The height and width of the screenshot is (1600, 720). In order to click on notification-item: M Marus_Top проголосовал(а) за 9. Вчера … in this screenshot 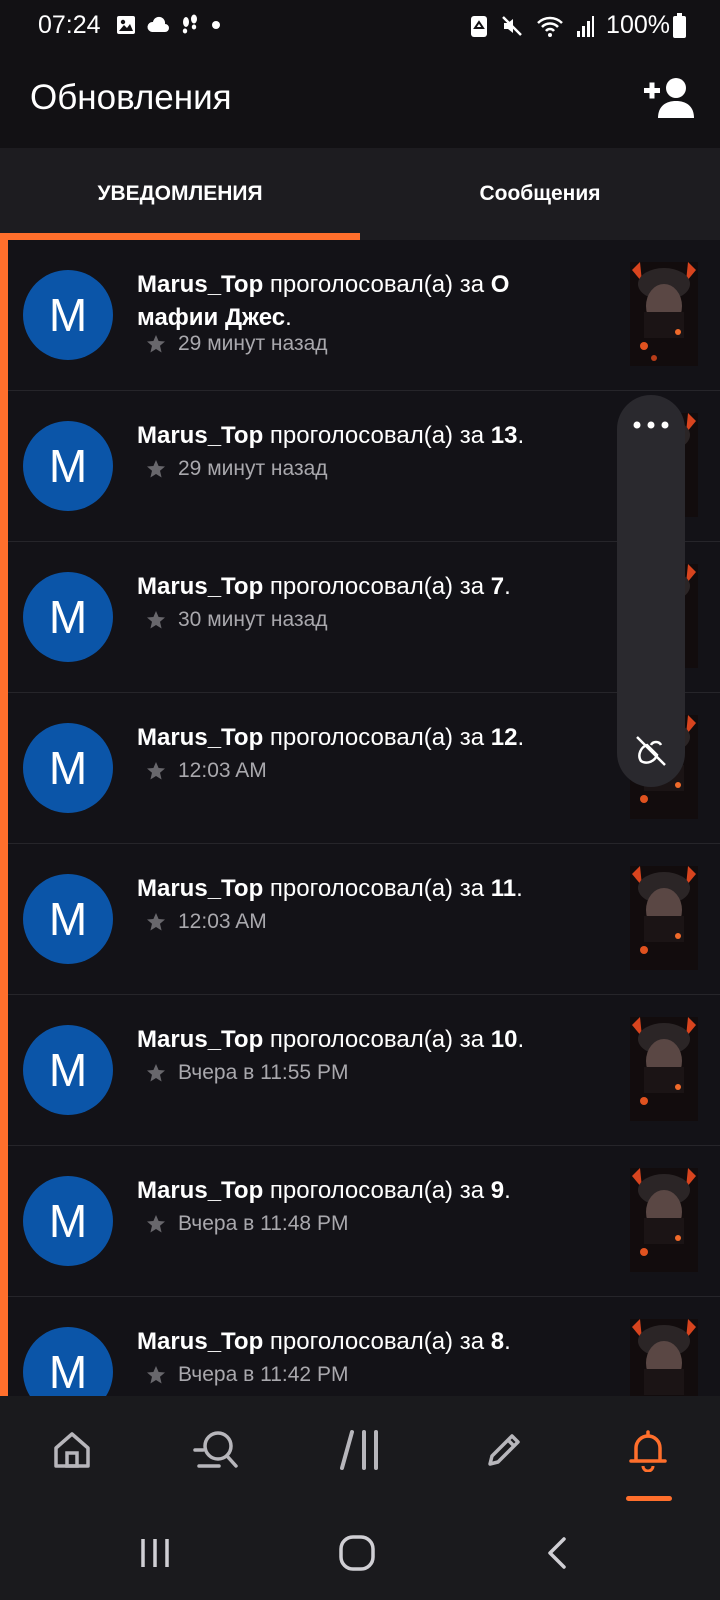, I will do `click(364, 1221)`.